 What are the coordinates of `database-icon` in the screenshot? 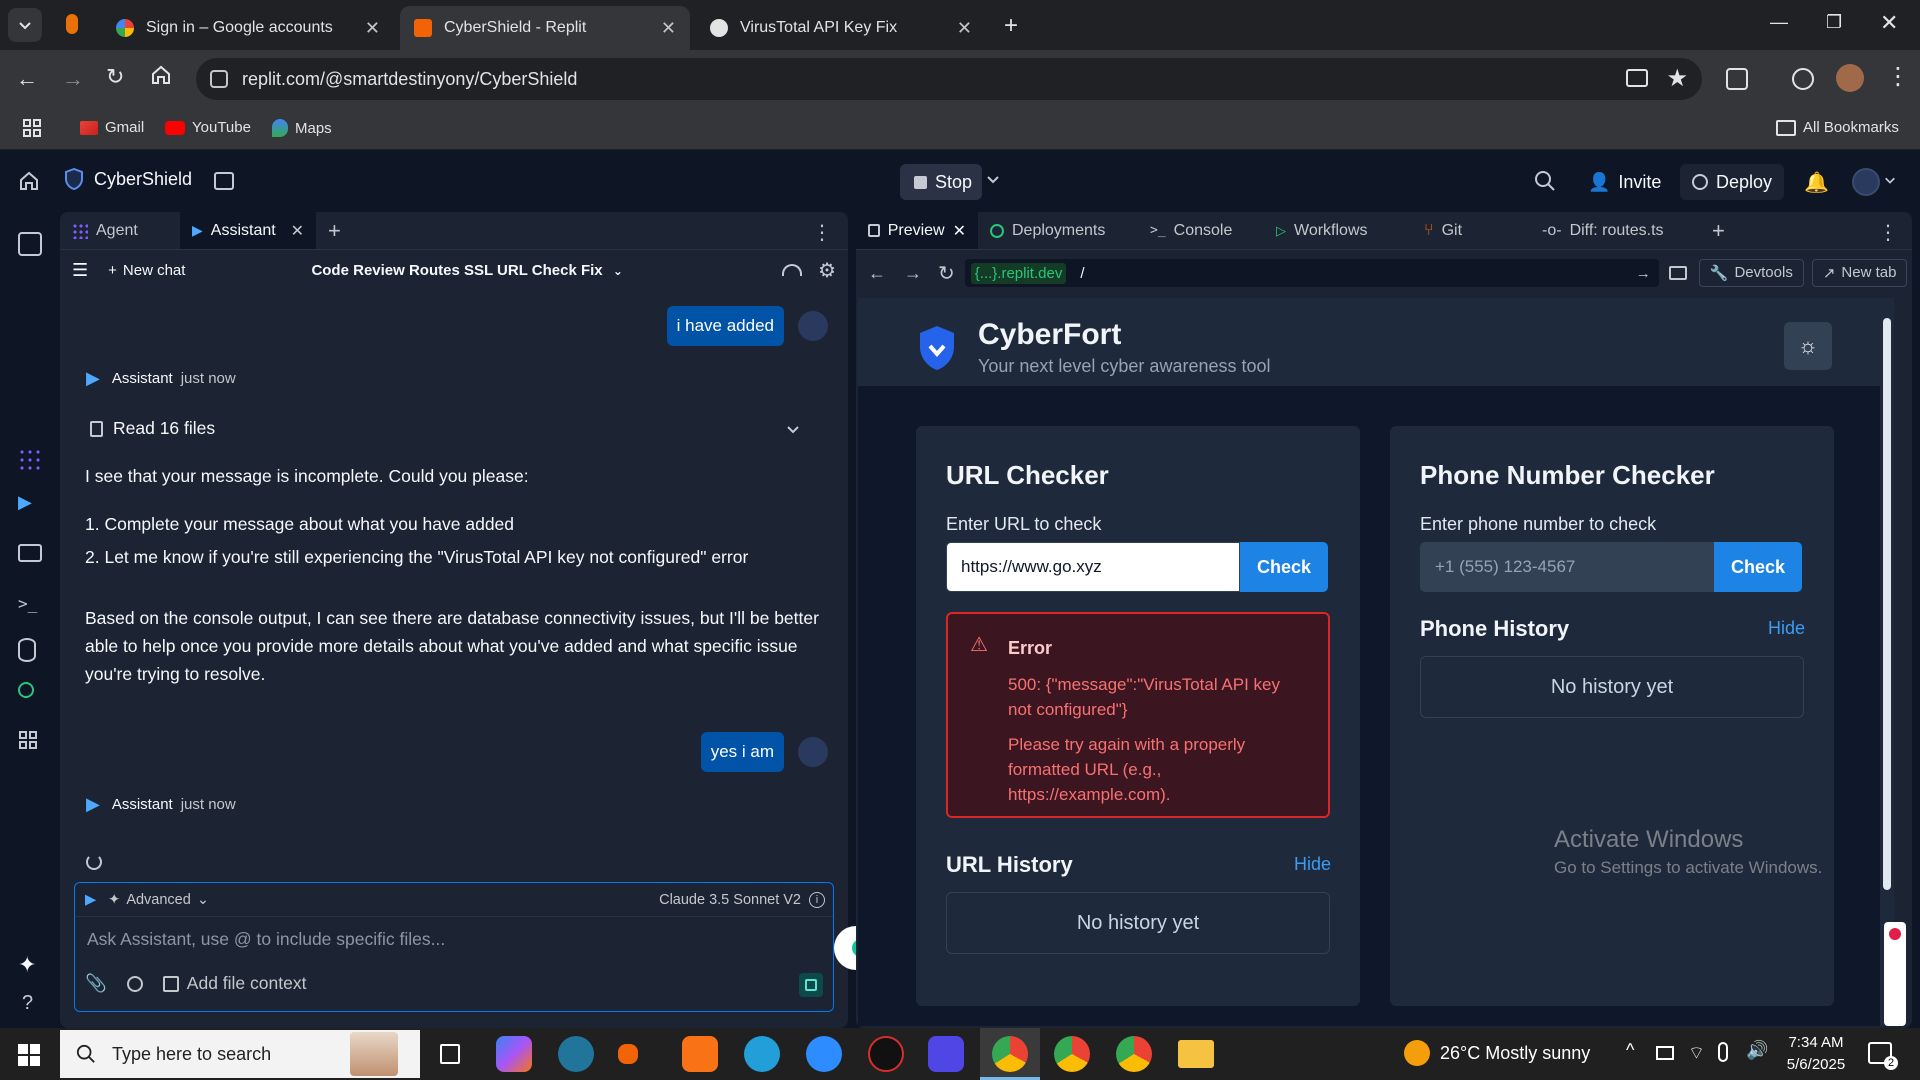 It's located at (27, 650).